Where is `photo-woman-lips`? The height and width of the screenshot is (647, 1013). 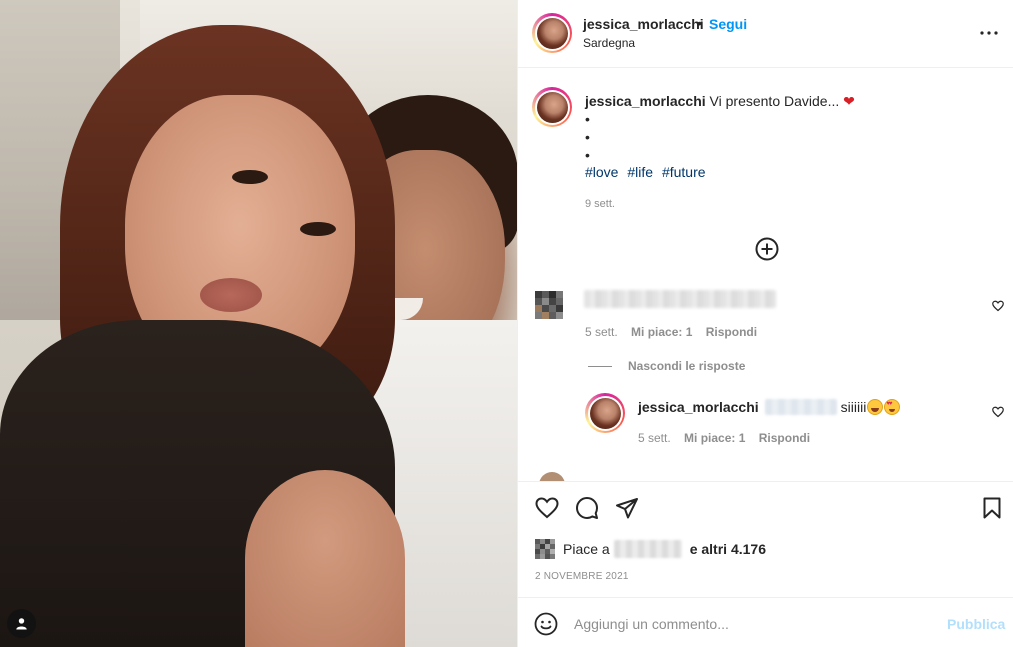
photo-woman-lips is located at coordinates (231, 295).